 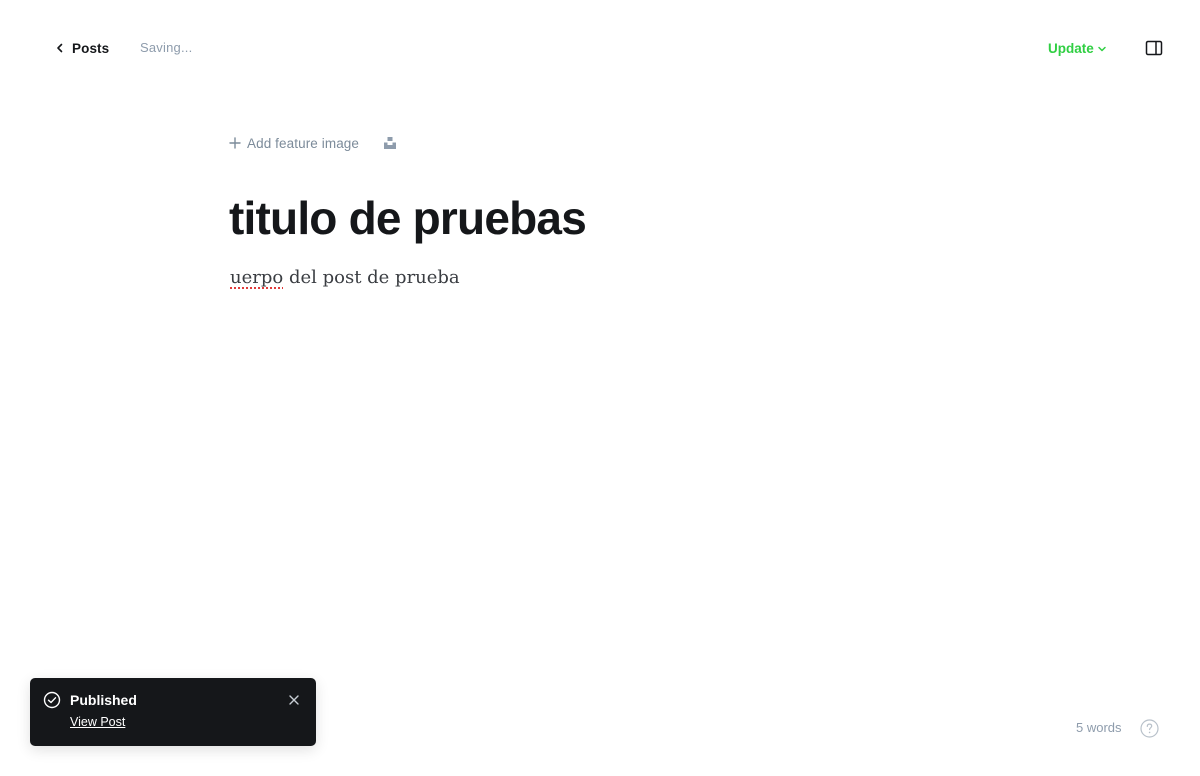 I want to click on help-button, so click(x=1149, y=728).